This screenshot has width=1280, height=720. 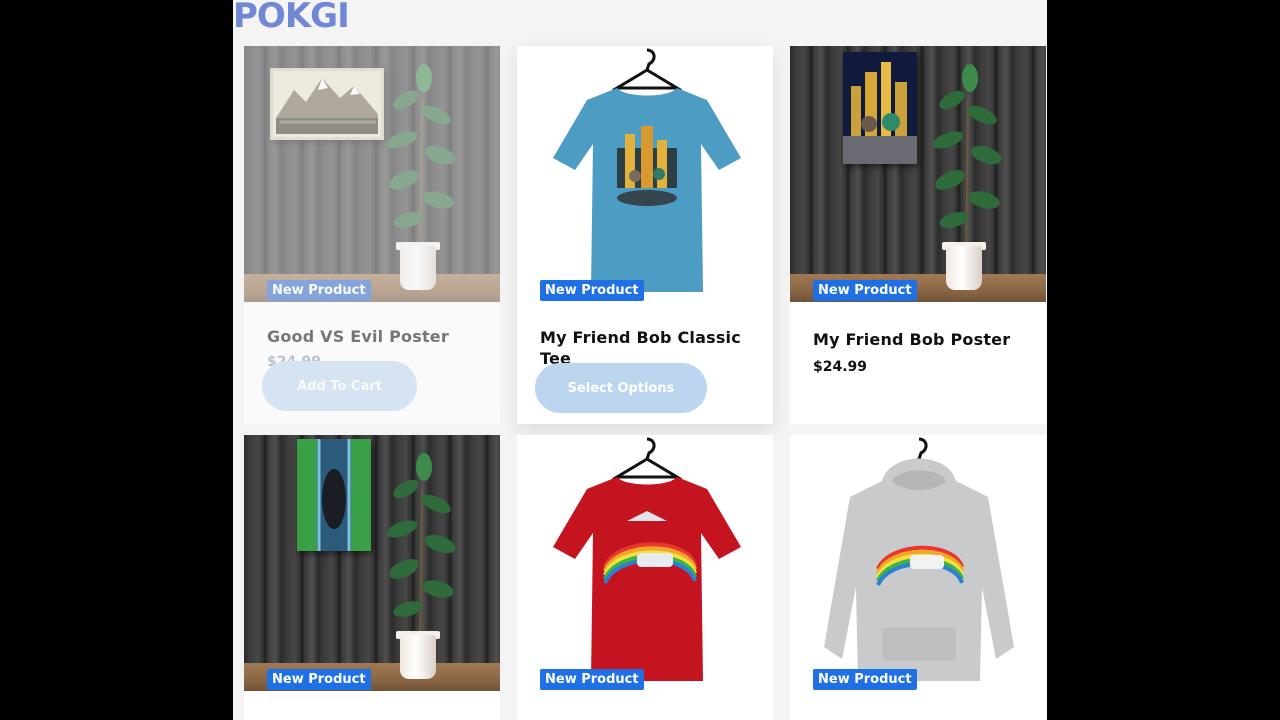 What do you see at coordinates (647, 170) in the screenshot?
I see `blue-tshirt-icon` at bounding box center [647, 170].